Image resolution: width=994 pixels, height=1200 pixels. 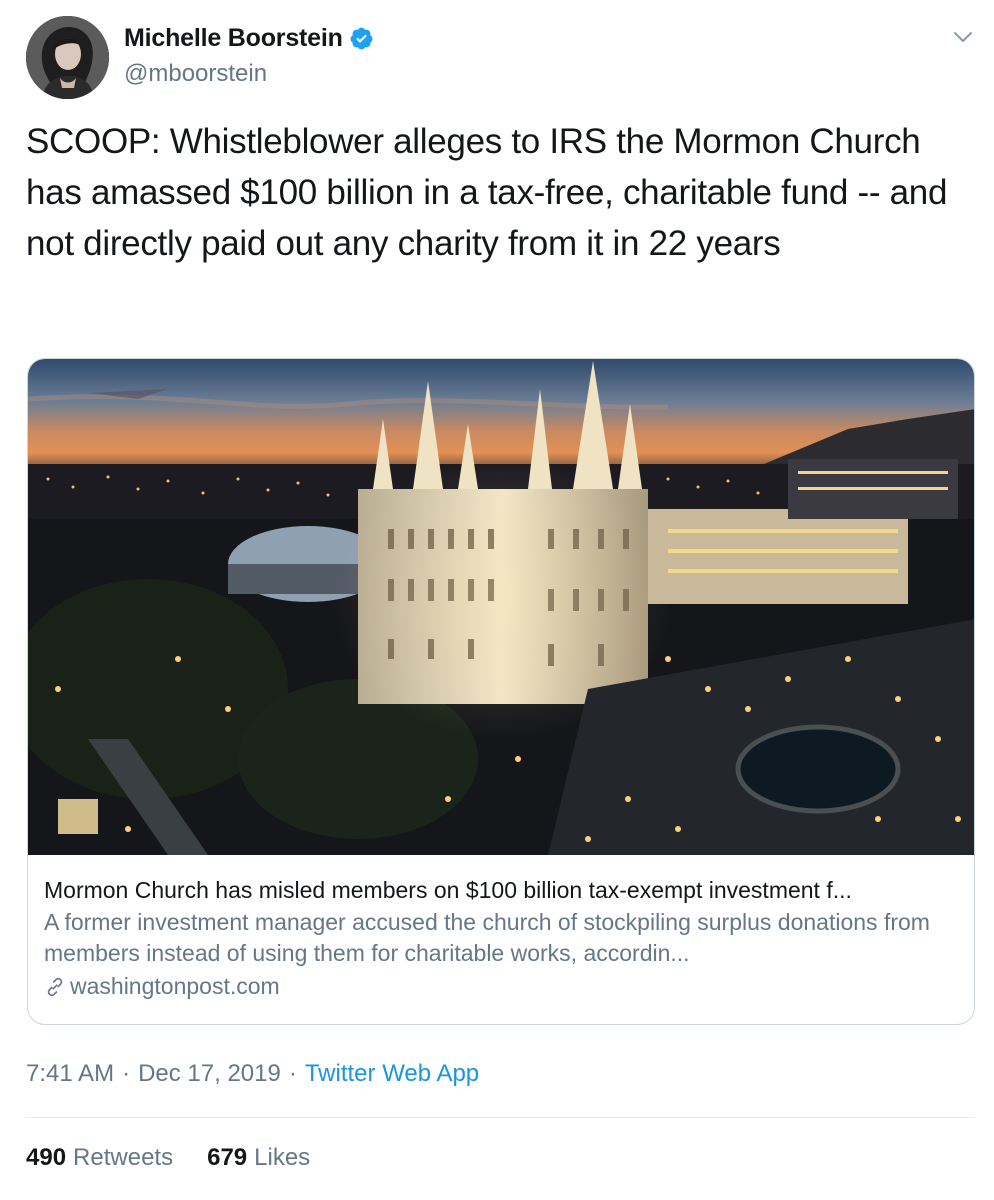 I want to click on author-name-row: Michelle Boorstein, so click(x=249, y=38).